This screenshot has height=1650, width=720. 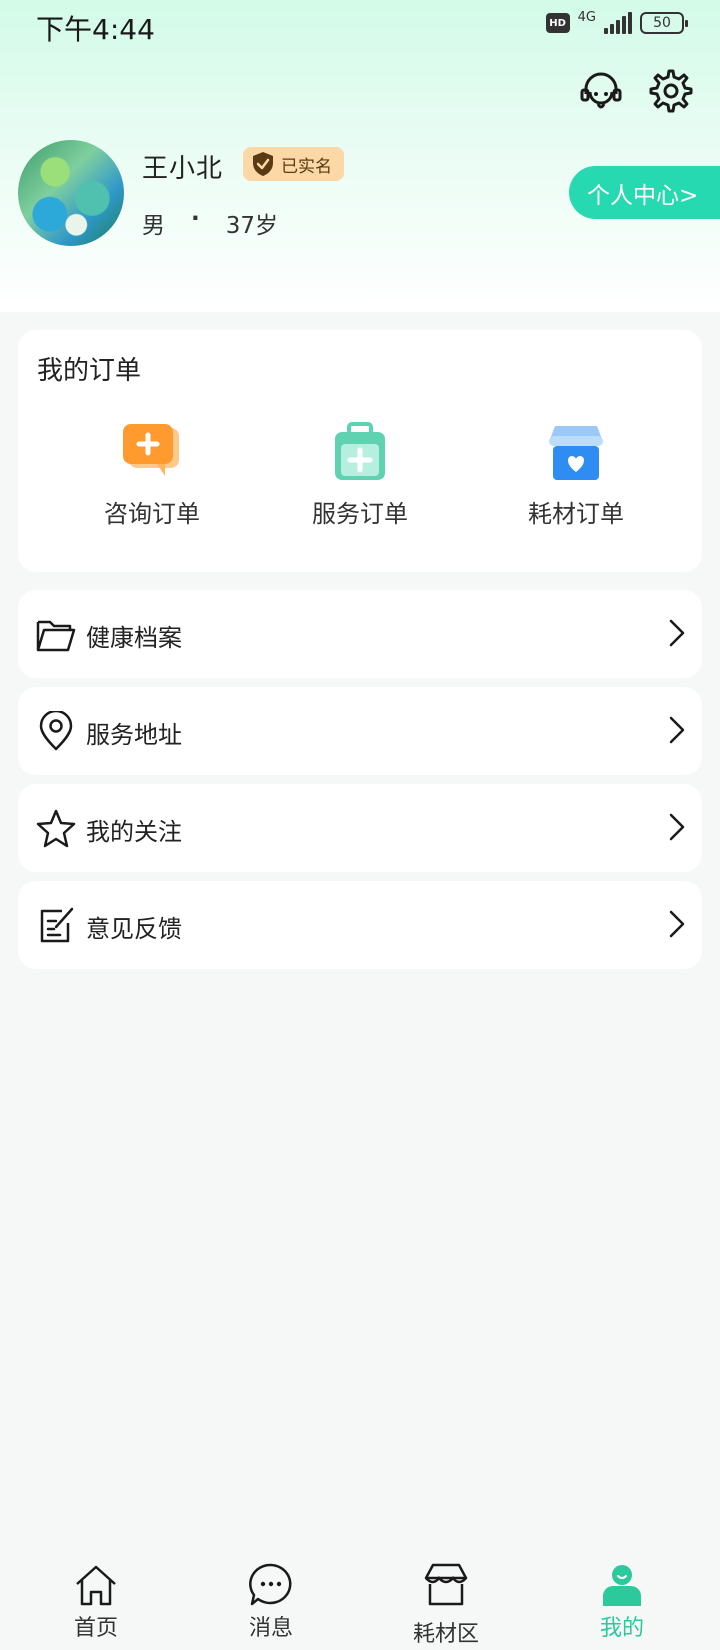 I want to click on tab-messages: 消息, so click(x=271, y=1602).